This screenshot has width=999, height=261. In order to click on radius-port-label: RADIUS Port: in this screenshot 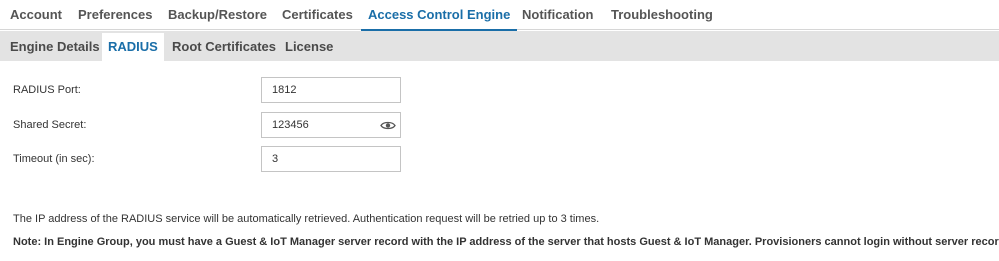, I will do `click(47, 90)`.